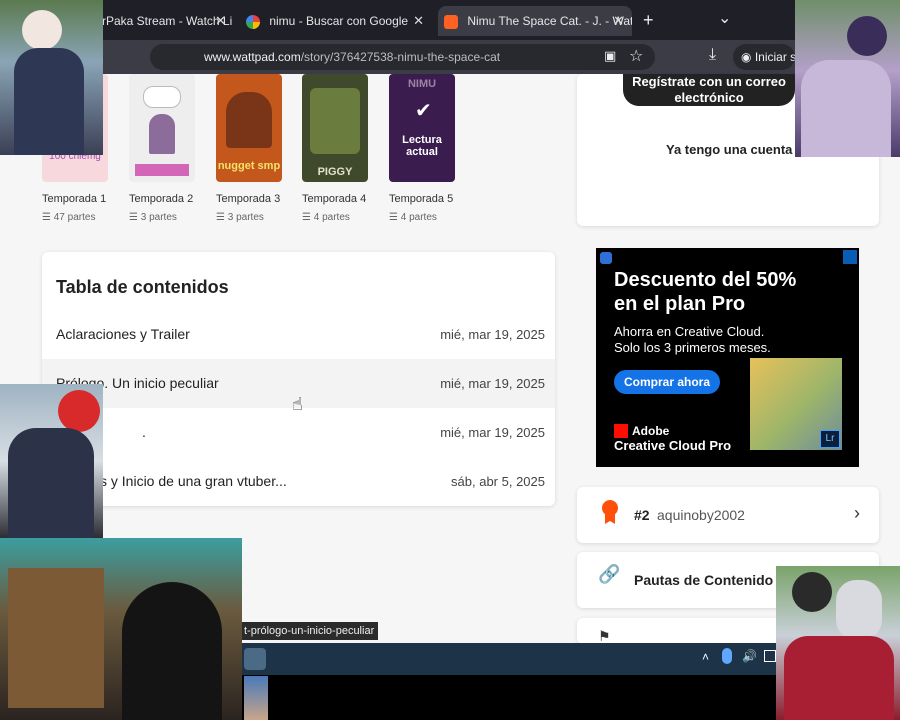  I want to click on season-cover-3: nugget smp, so click(249, 128).